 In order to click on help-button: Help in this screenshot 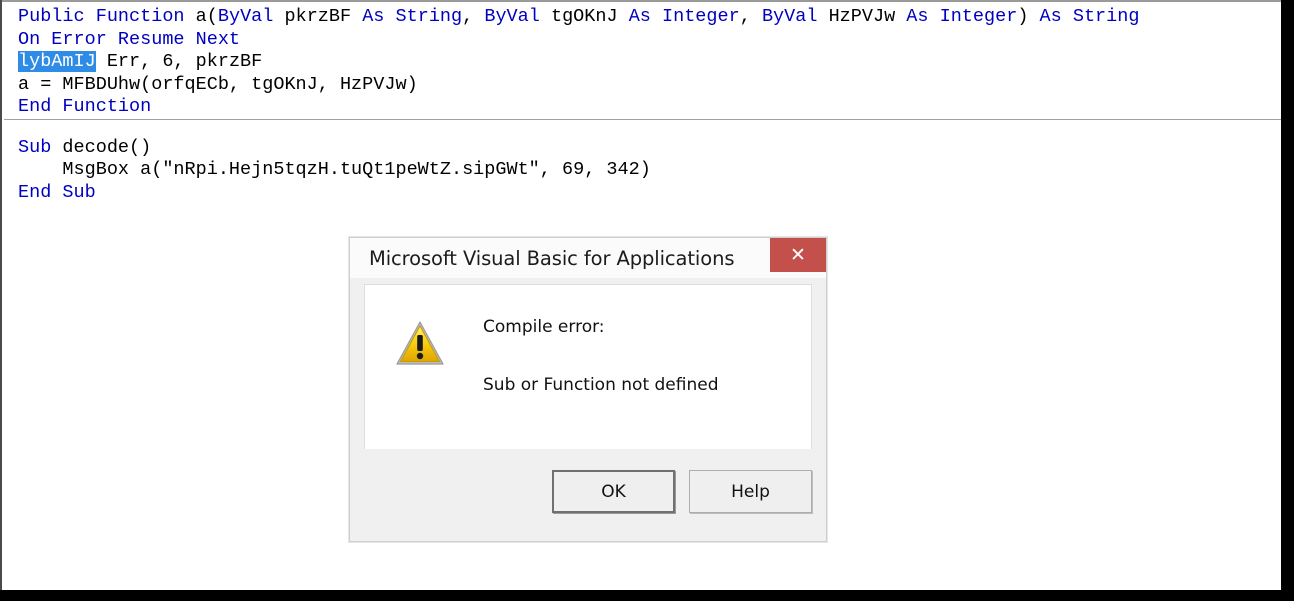, I will do `click(750, 491)`.